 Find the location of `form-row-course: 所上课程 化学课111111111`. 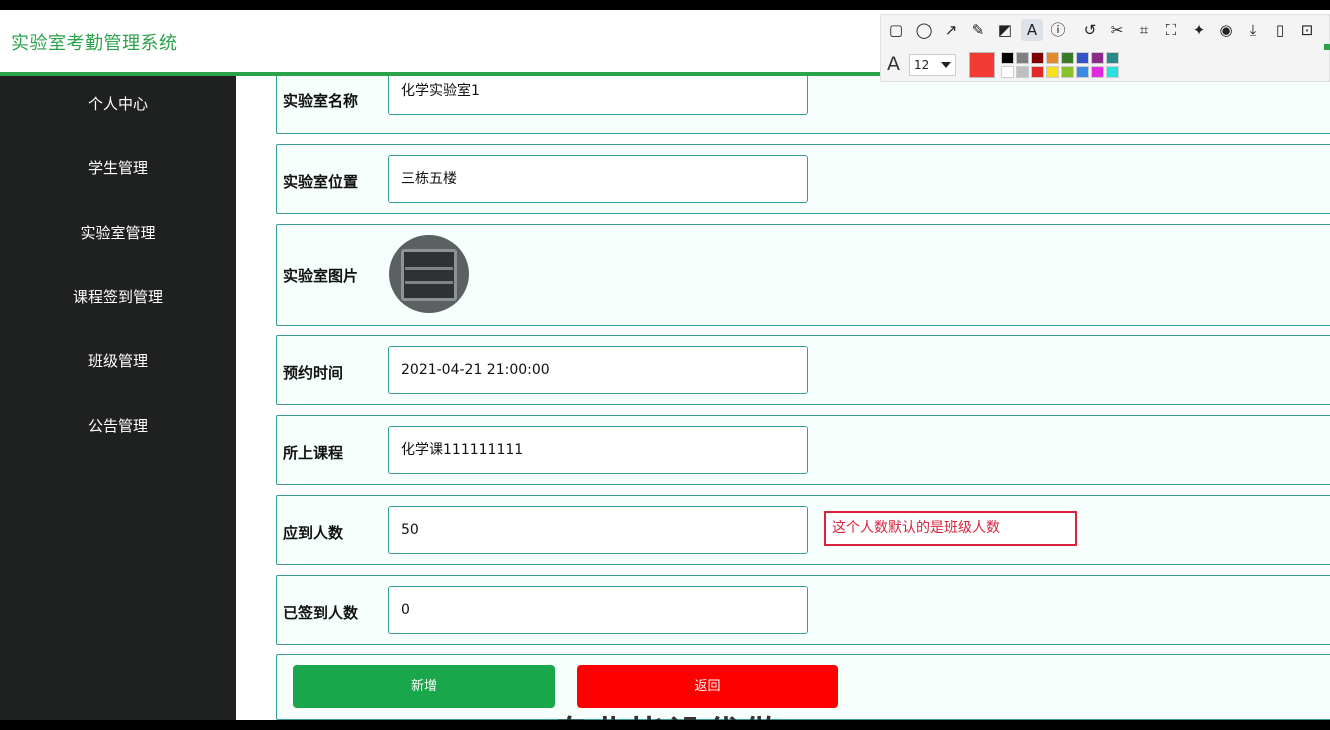

form-row-course: 所上课程 化学课111111111 is located at coordinates (803, 450).